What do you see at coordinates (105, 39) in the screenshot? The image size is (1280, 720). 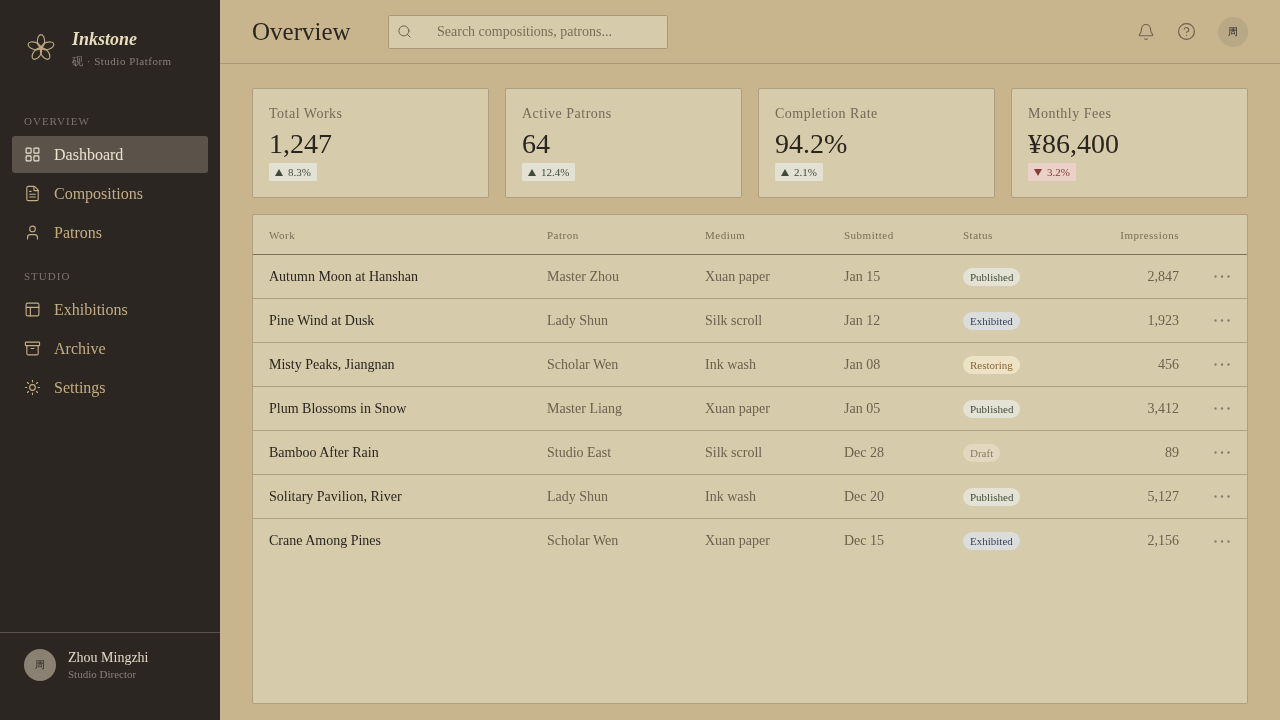 I see `brand-name: Inkstone` at bounding box center [105, 39].